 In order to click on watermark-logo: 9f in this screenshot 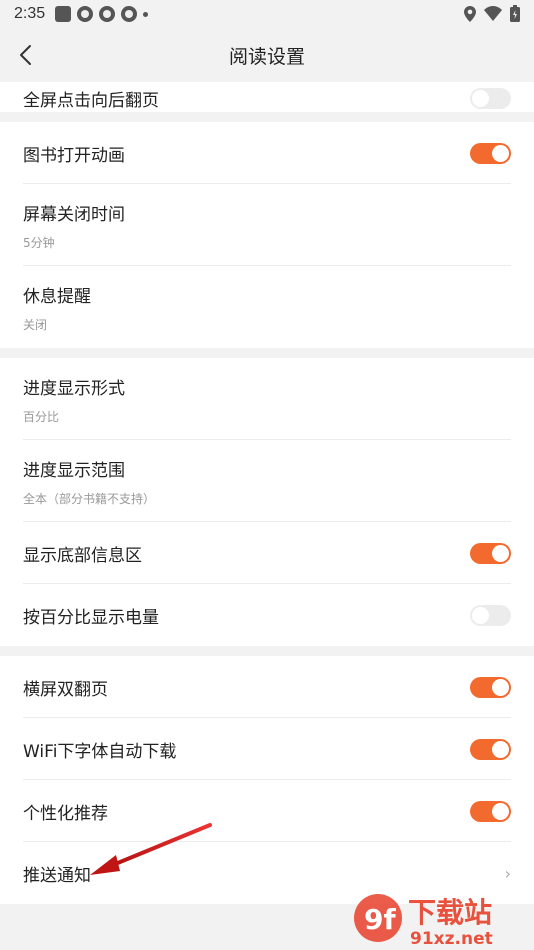, I will do `click(380, 919)`.